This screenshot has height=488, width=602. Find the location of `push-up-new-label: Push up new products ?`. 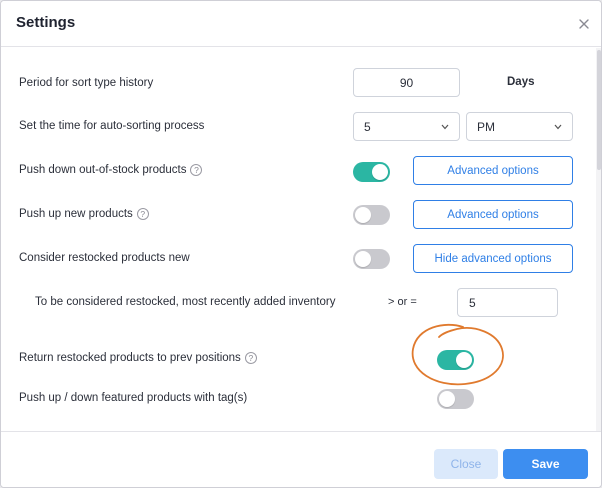

push-up-new-label: Push up new products ? is located at coordinates (84, 214).